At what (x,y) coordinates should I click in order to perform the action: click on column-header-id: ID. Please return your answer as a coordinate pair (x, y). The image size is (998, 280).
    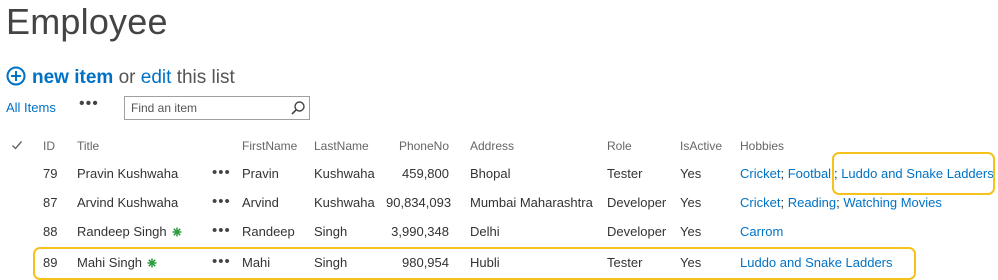
    Looking at the image, I should click on (49, 146).